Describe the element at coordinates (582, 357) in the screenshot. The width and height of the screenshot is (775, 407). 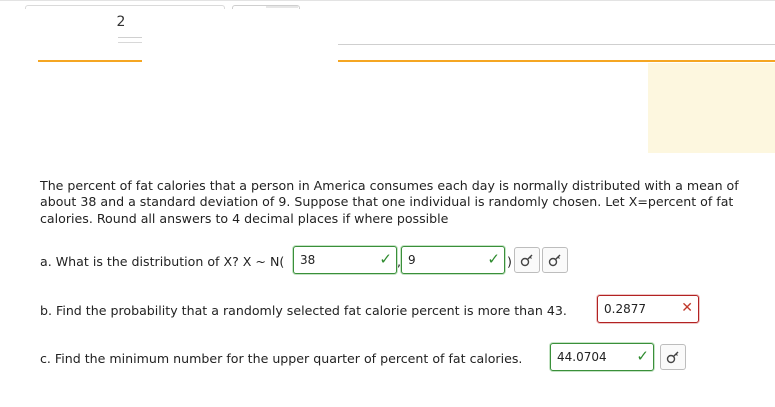
I see `upper-quarter-value: 44.0704` at that location.